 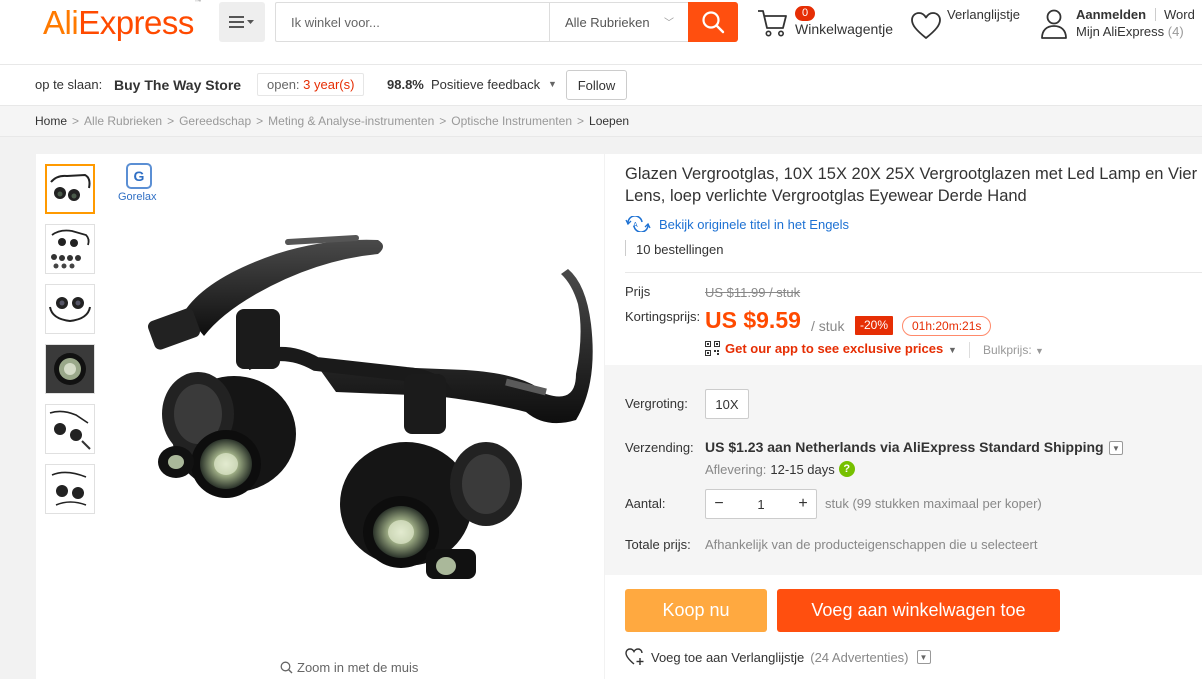 What do you see at coordinates (983, 14) in the screenshot?
I see `wishlist-link: Verlanglijstje` at bounding box center [983, 14].